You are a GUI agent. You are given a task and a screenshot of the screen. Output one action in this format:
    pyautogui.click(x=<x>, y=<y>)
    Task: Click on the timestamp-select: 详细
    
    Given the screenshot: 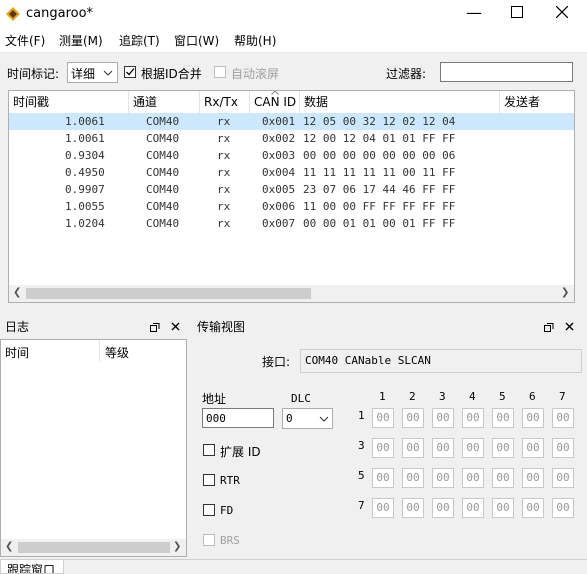 What is the action you would take?
    pyautogui.click(x=92, y=72)
    